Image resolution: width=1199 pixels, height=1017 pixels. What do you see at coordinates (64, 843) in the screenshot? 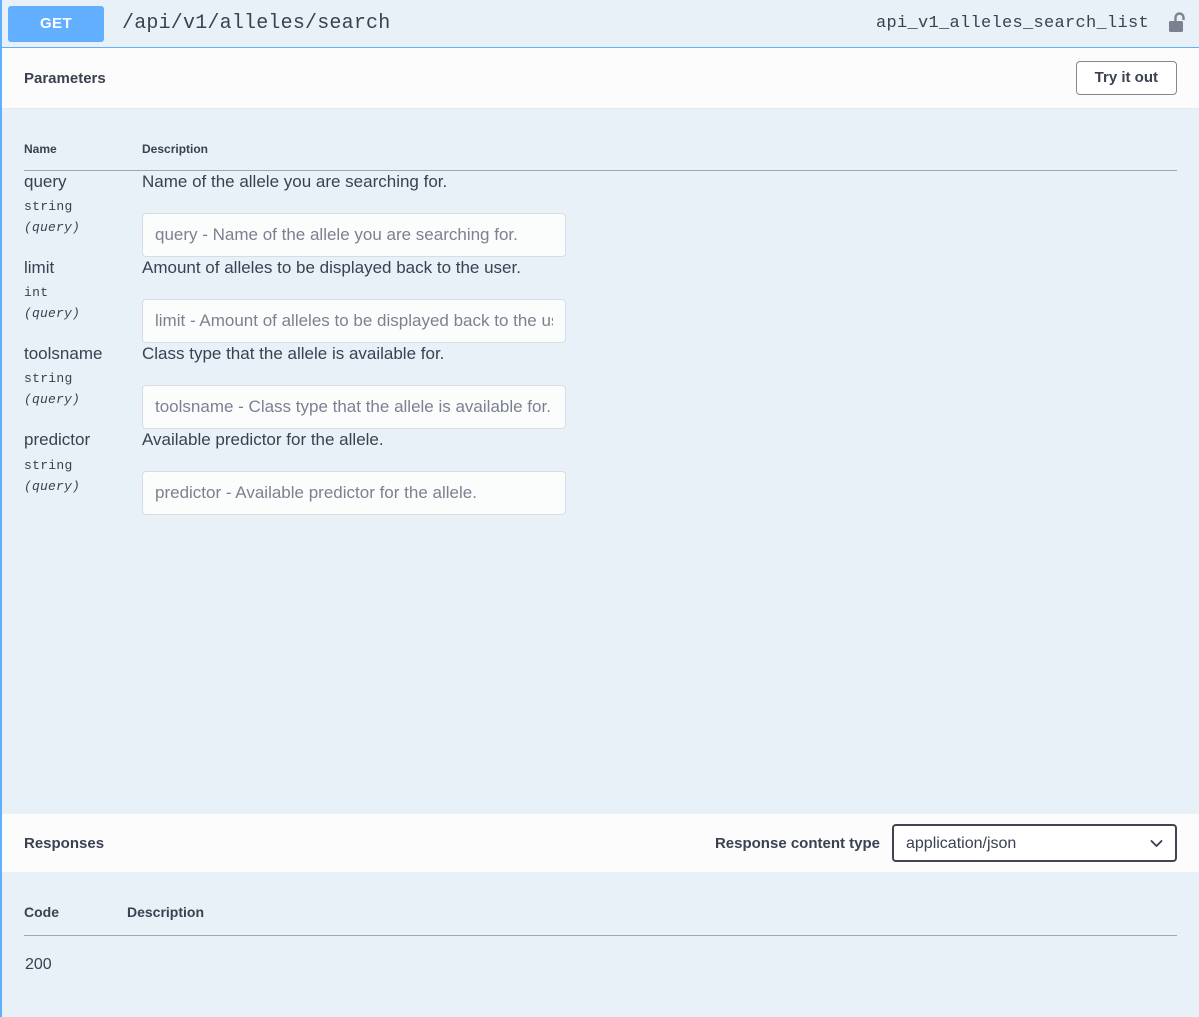
I see `responses-title: Responses` at bounding box center [64, 843].